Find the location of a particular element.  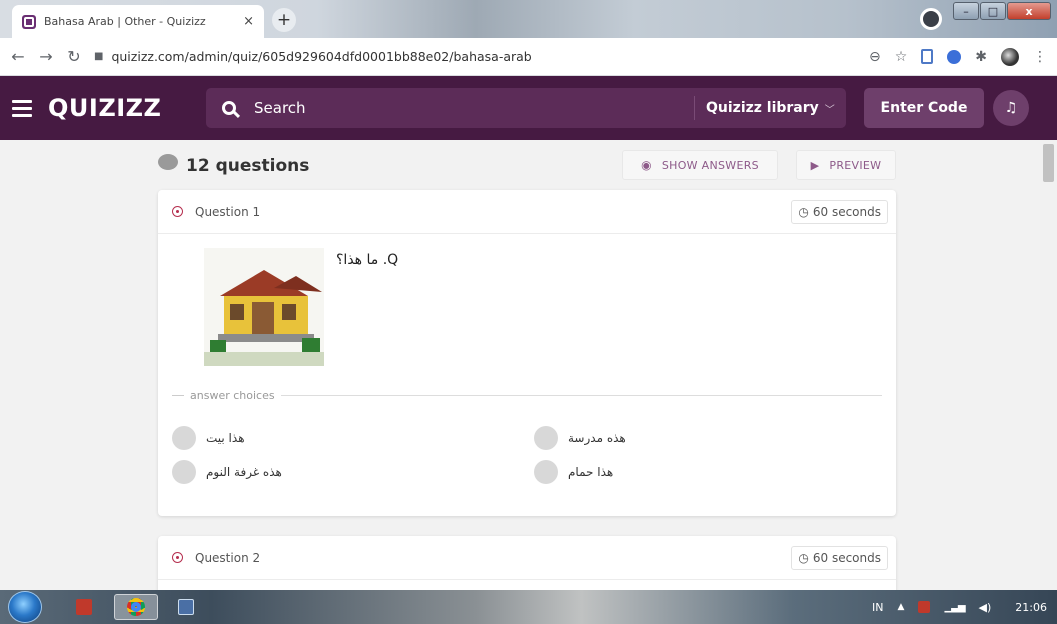

question-label: Question 2 is located at coordinates (228, 557).